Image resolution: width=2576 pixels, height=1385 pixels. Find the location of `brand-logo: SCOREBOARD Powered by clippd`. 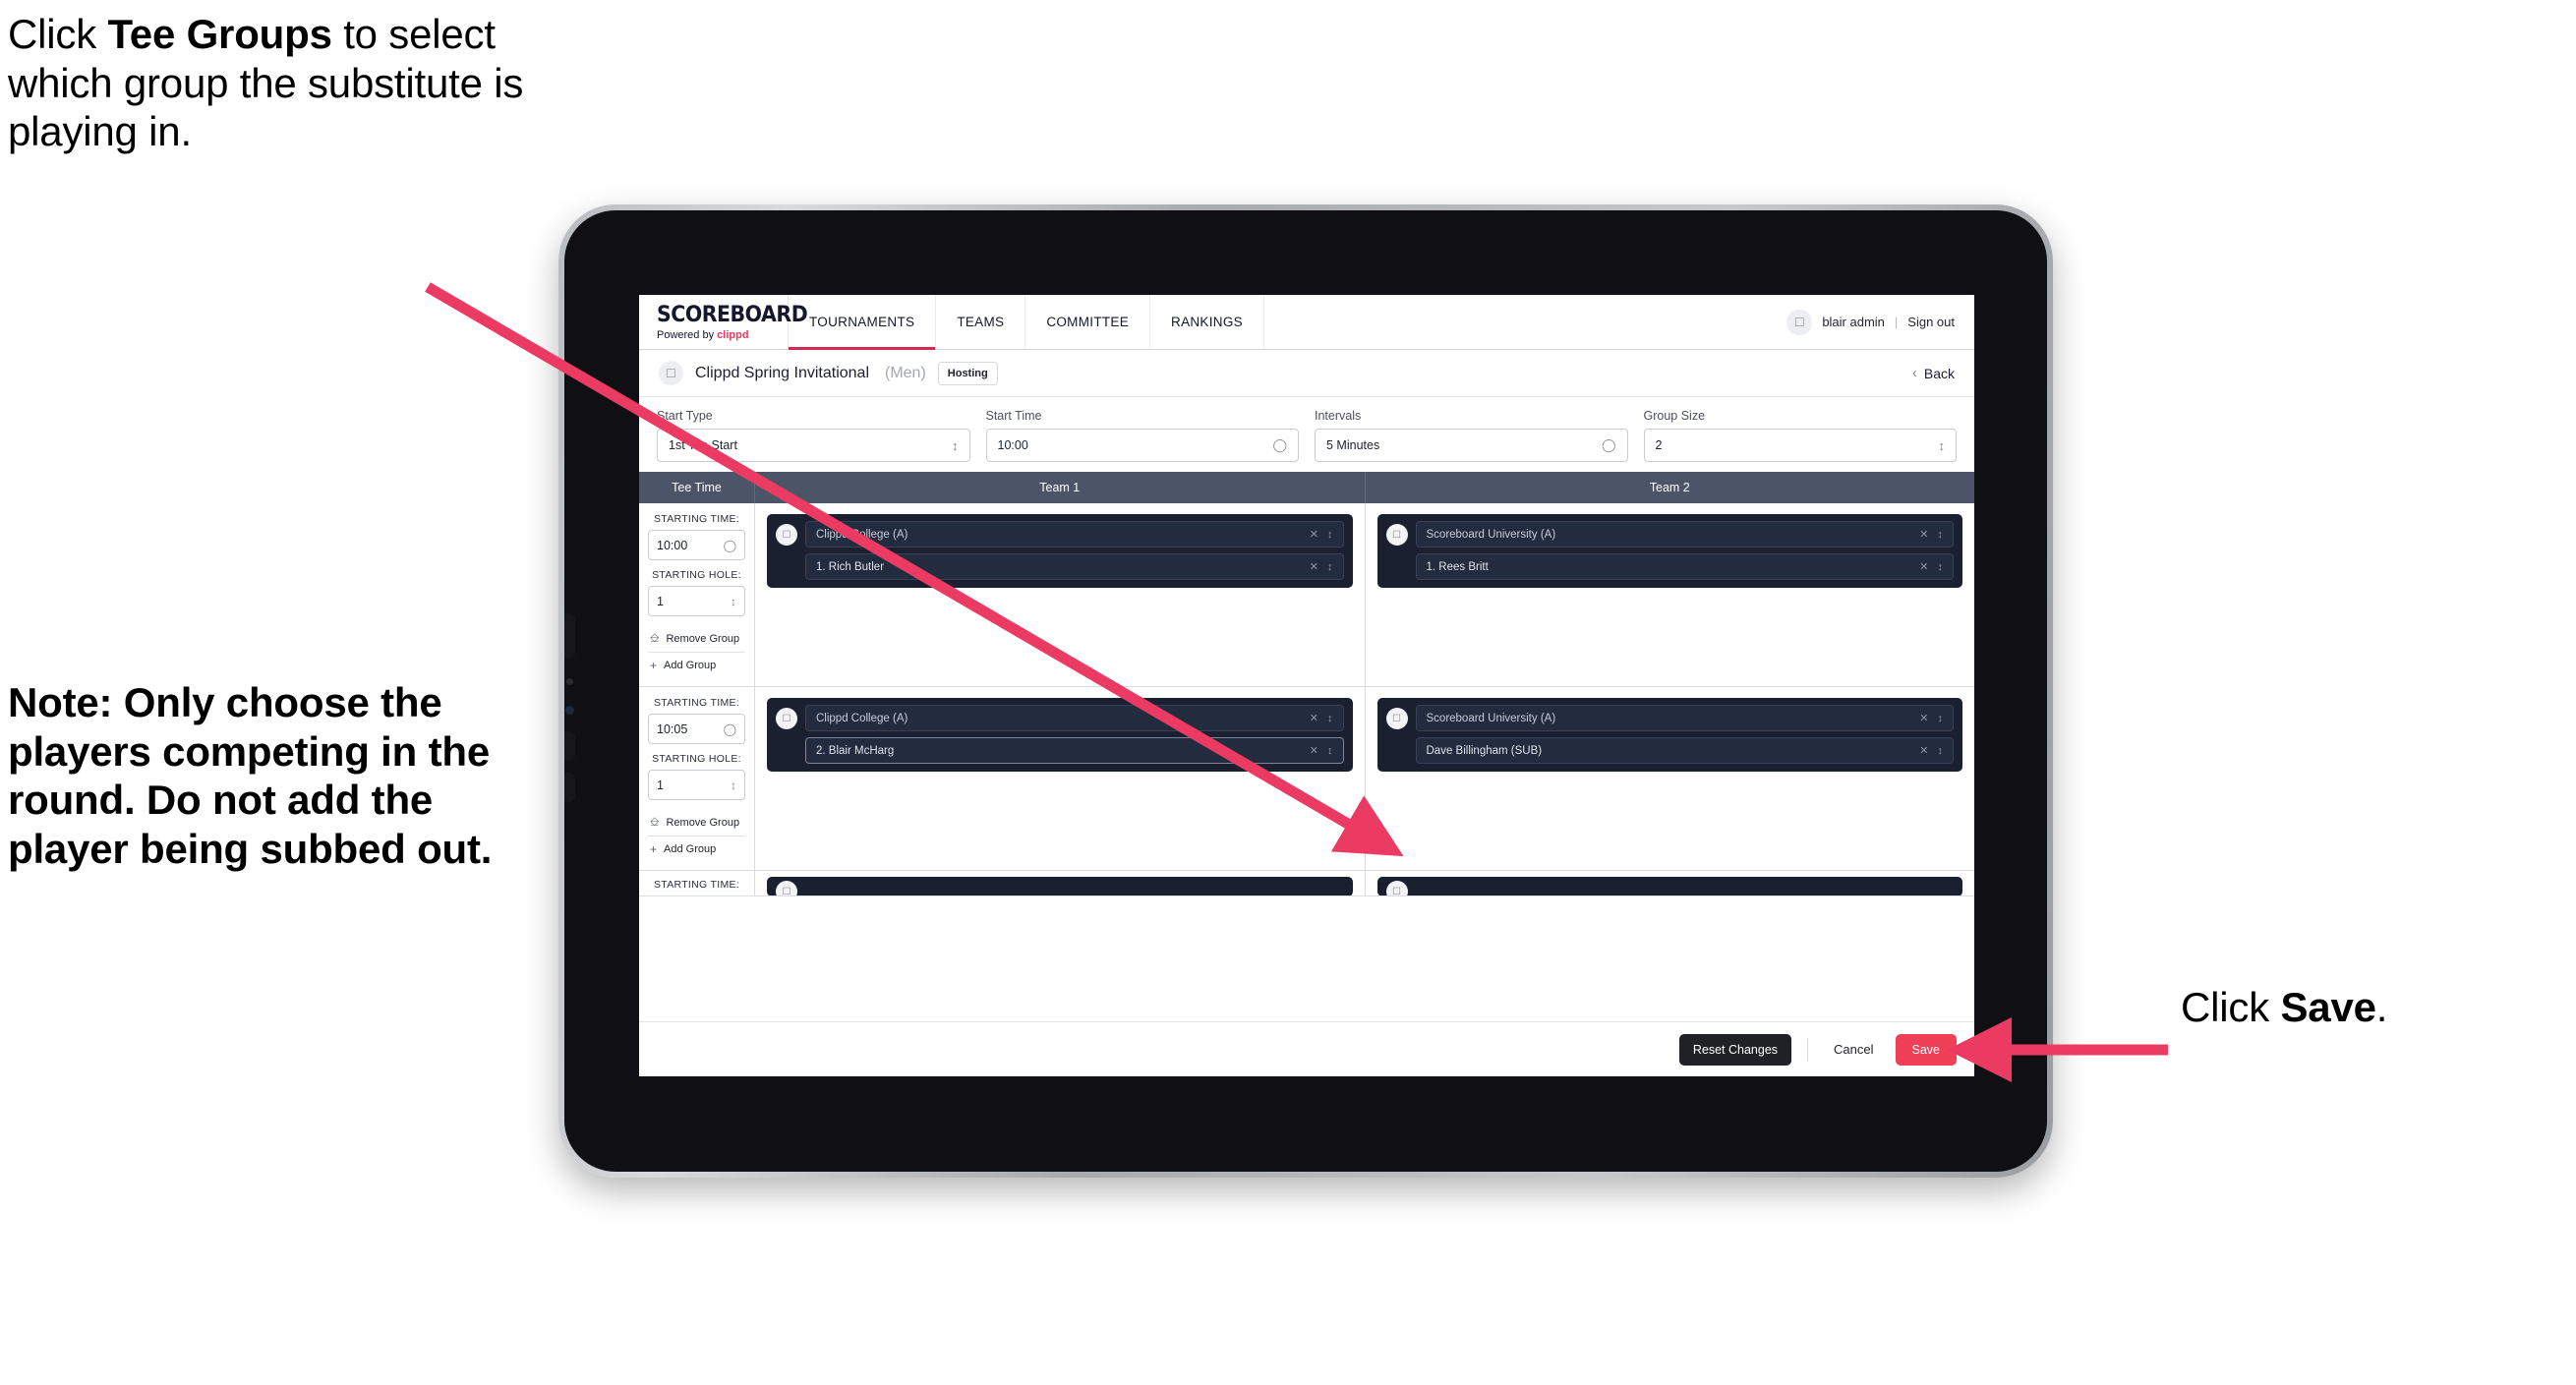

brand-logo: SCOREBOARD Powered by clippd is located at coordinates (723, 322).